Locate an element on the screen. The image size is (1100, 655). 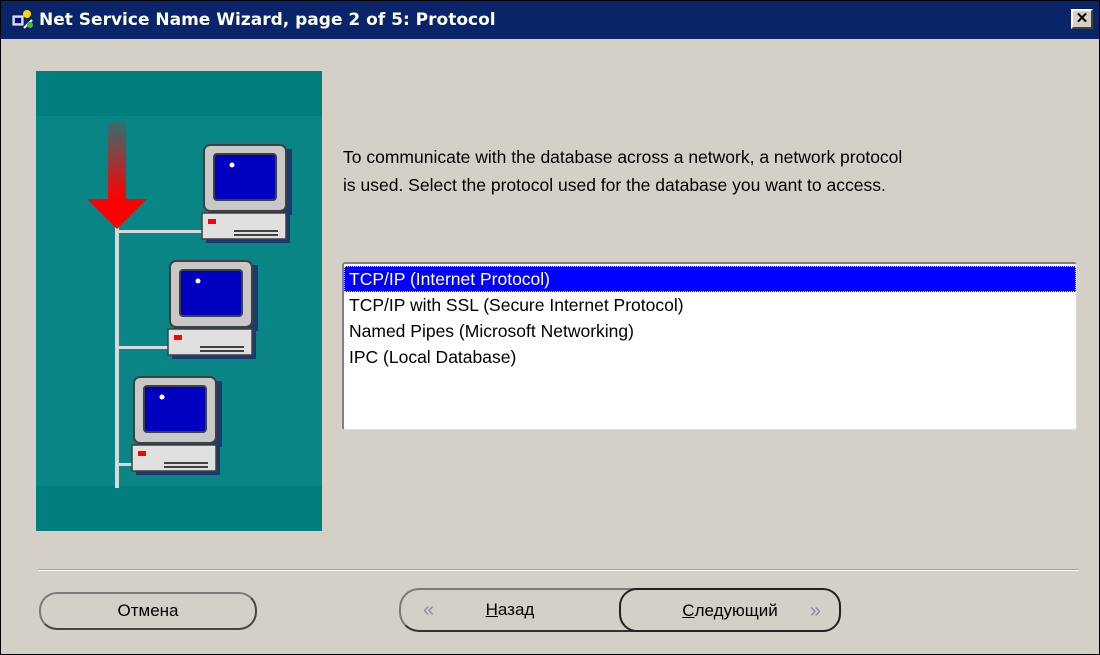
close-button: ✕ is located at coordinates (1082, 19).